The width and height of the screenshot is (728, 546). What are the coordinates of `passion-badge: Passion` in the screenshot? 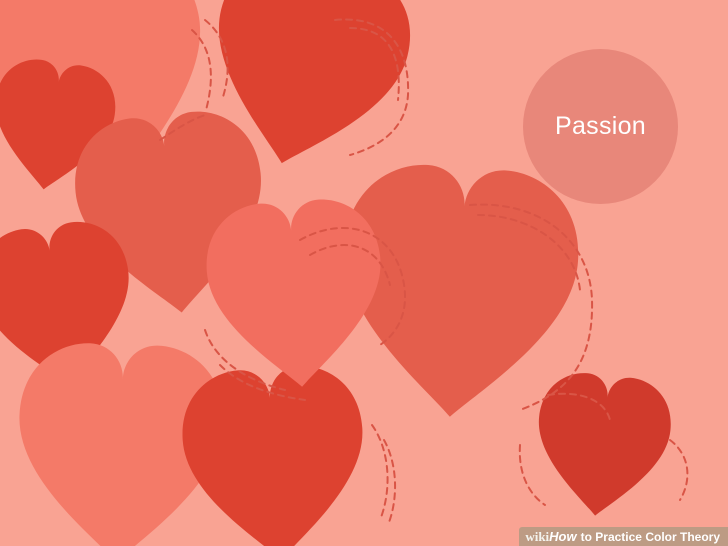 It's located at (600, 126).